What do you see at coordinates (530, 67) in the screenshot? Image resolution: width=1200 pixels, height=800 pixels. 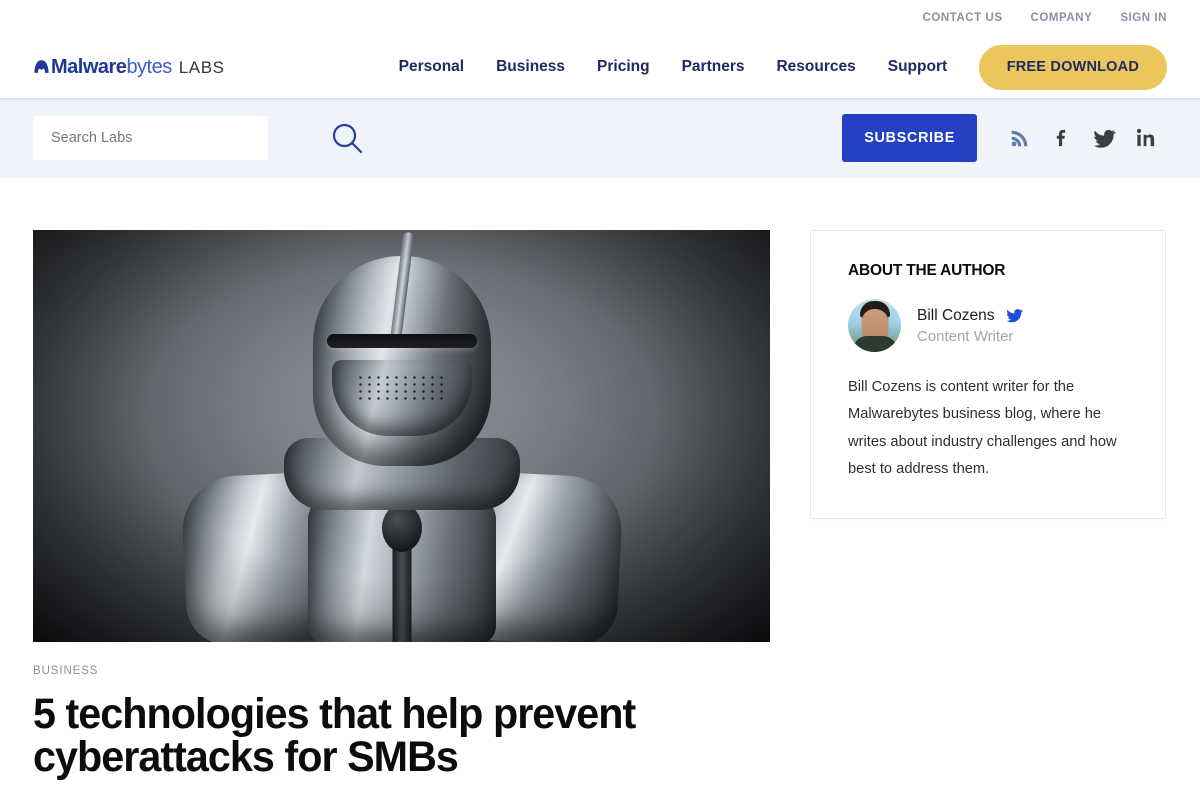 I see `nav-item-business: Business` at bounding box center [530, 67].